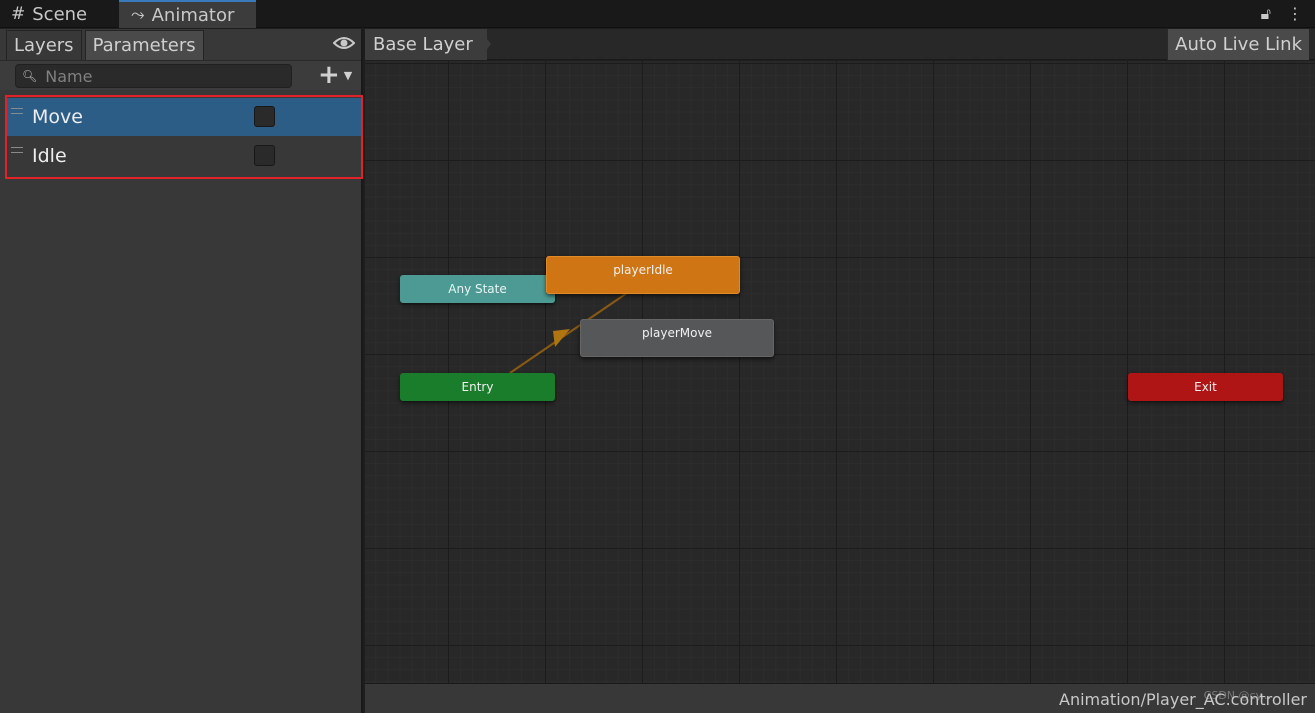 The height and width of the screenshot is (713, 1315). Describe the element at coordinates (138, 15) in the screenshot. I see `animator-icon: ⤳` at that location.